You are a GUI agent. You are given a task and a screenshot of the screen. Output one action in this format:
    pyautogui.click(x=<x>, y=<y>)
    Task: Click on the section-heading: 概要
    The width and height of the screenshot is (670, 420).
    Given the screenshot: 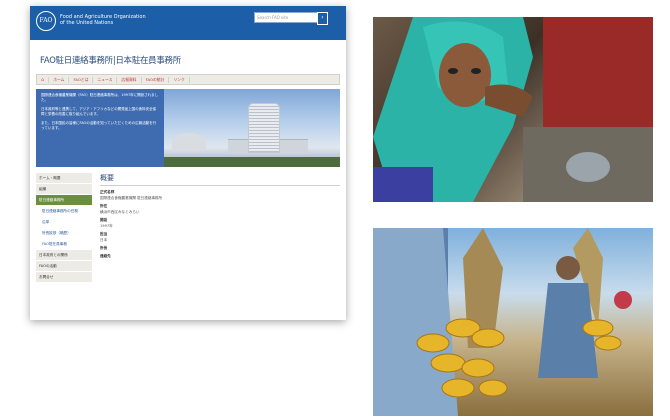 What is the action you would take?
    pyautogui.click(x=220, y=179)
    